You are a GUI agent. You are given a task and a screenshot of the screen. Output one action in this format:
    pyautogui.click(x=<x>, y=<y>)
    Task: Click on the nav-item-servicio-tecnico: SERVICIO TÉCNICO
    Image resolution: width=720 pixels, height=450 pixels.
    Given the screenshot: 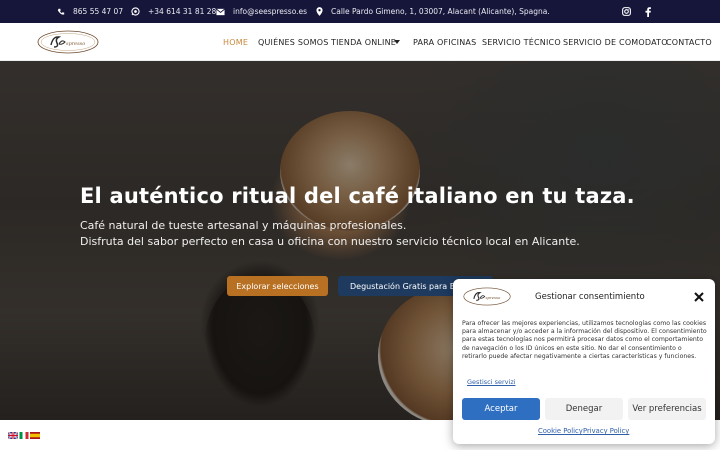 What is the action you would take?
    pyautogui.click(x=521, y=42)
    